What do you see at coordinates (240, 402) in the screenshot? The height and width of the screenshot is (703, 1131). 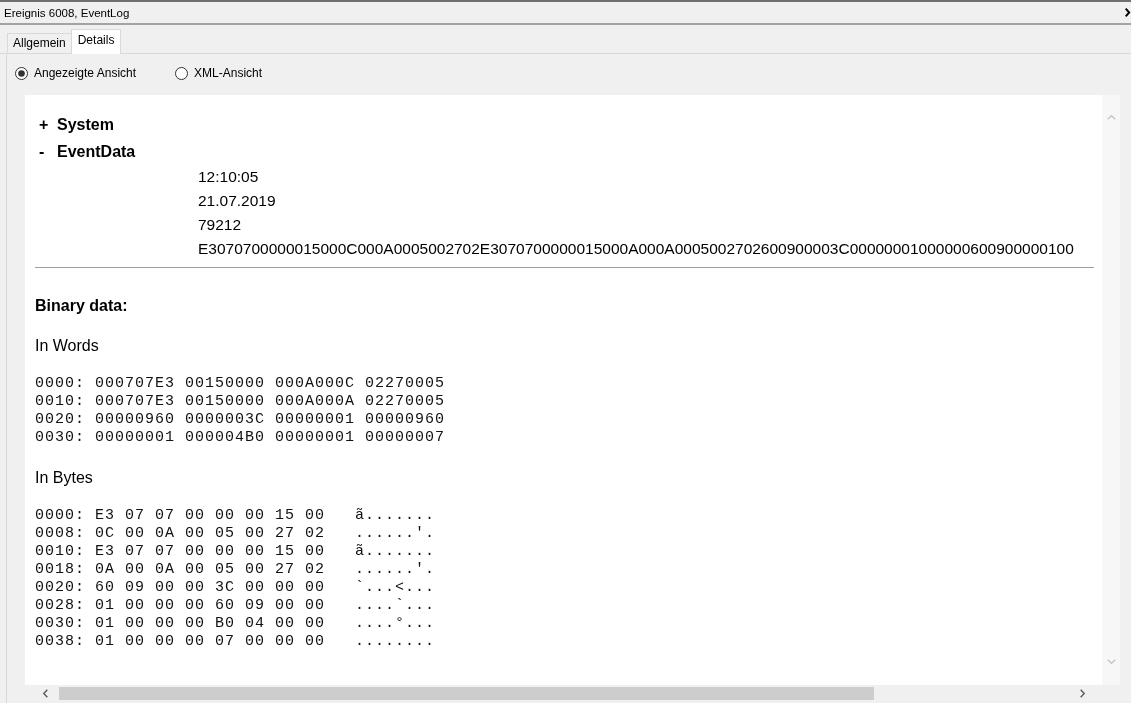 I see `hex-dump-line: 0010: 000707E3 00150000 000A000A 02270005` at bounding box center [240, 402].